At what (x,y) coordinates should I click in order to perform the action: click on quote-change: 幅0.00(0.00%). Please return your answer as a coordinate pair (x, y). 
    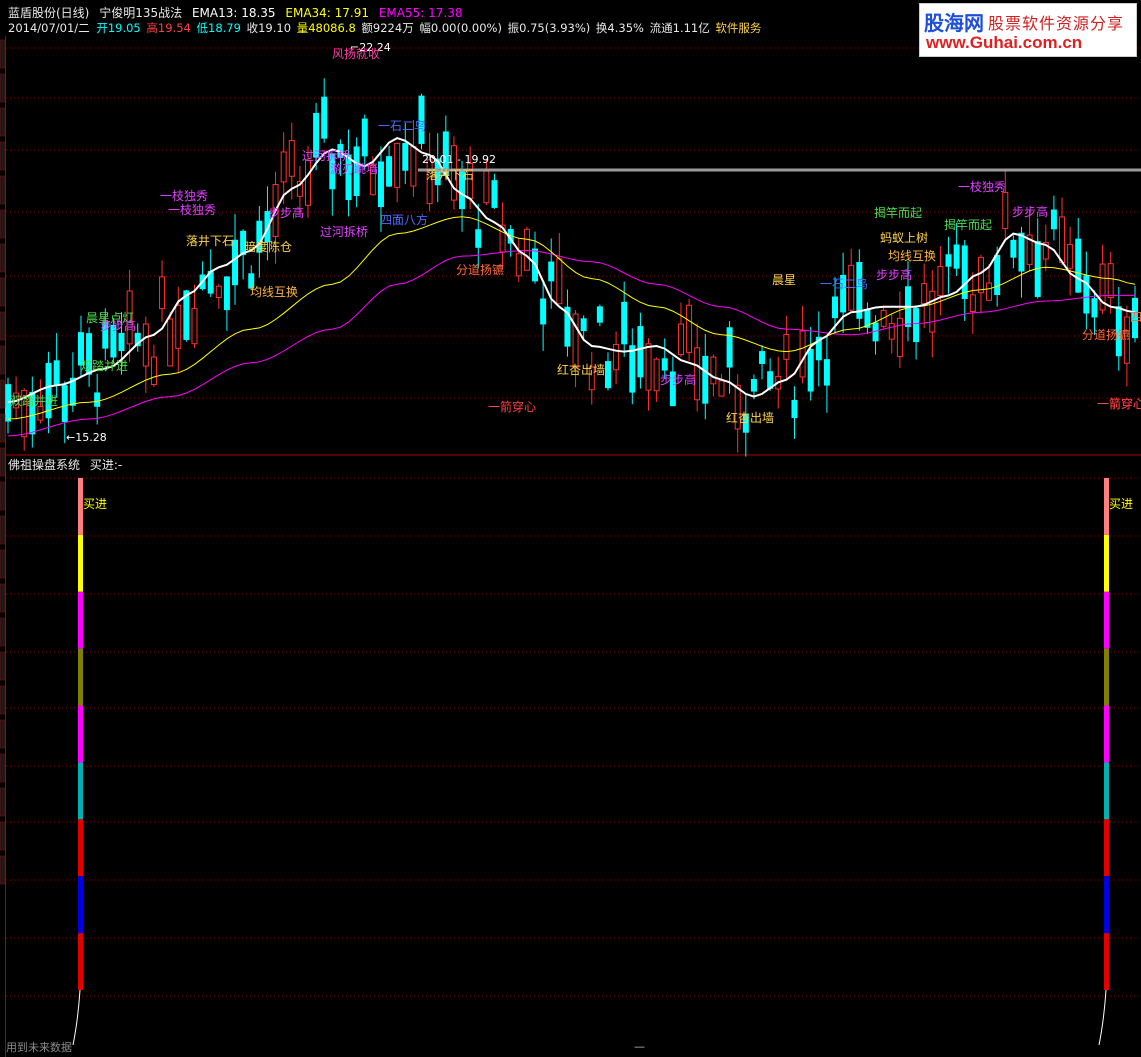
    Looking at the image, I should click on (460, 28).